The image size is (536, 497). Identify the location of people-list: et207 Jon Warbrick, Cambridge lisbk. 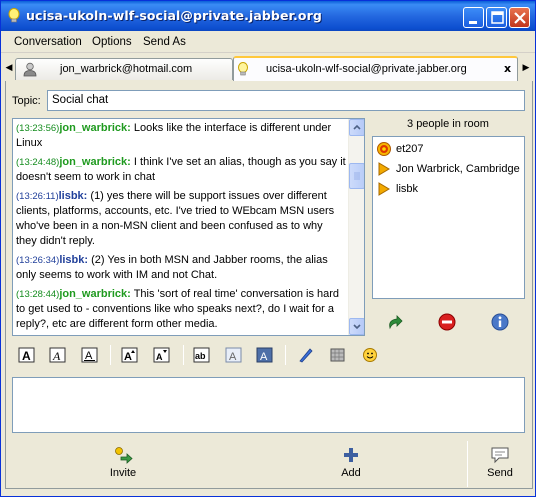
(448, 217).